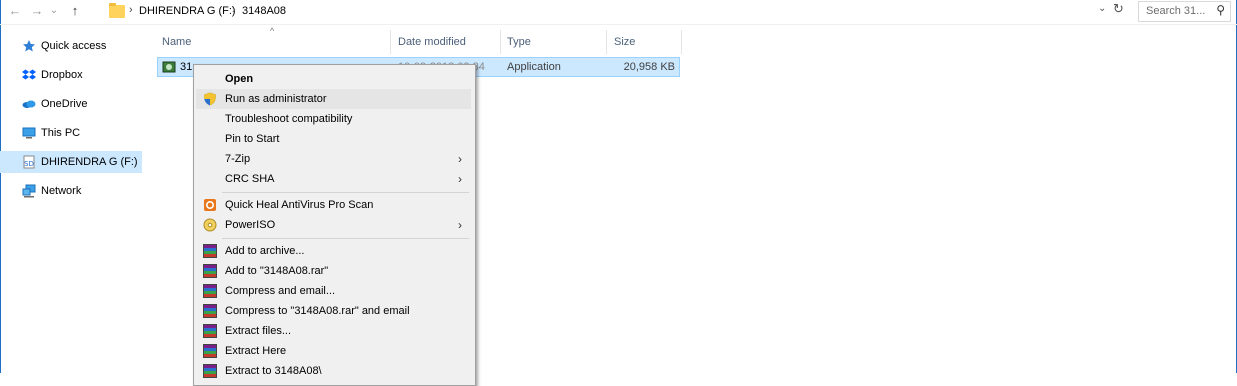 The width and height of the screenshot is (1237, 386). Describe the element at coordinates (333, 271) in the screenshot. I see `menu-item-add-to-rar: Add to "3148A08.rar"` at that location.